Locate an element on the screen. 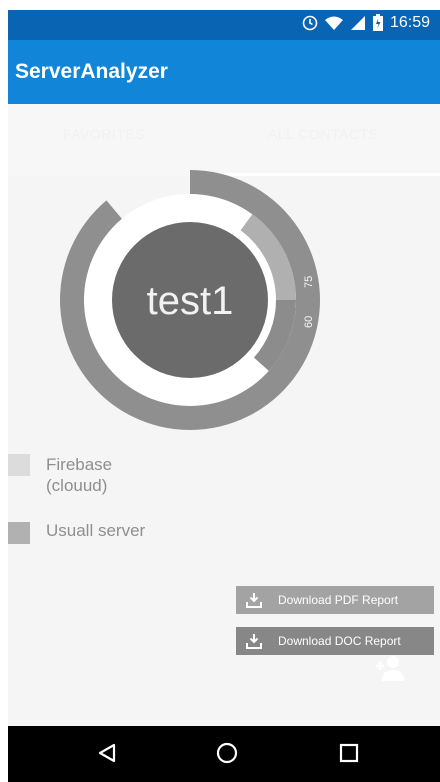  app-title: ServerAnalyzer is located at coordinates (91, 71).